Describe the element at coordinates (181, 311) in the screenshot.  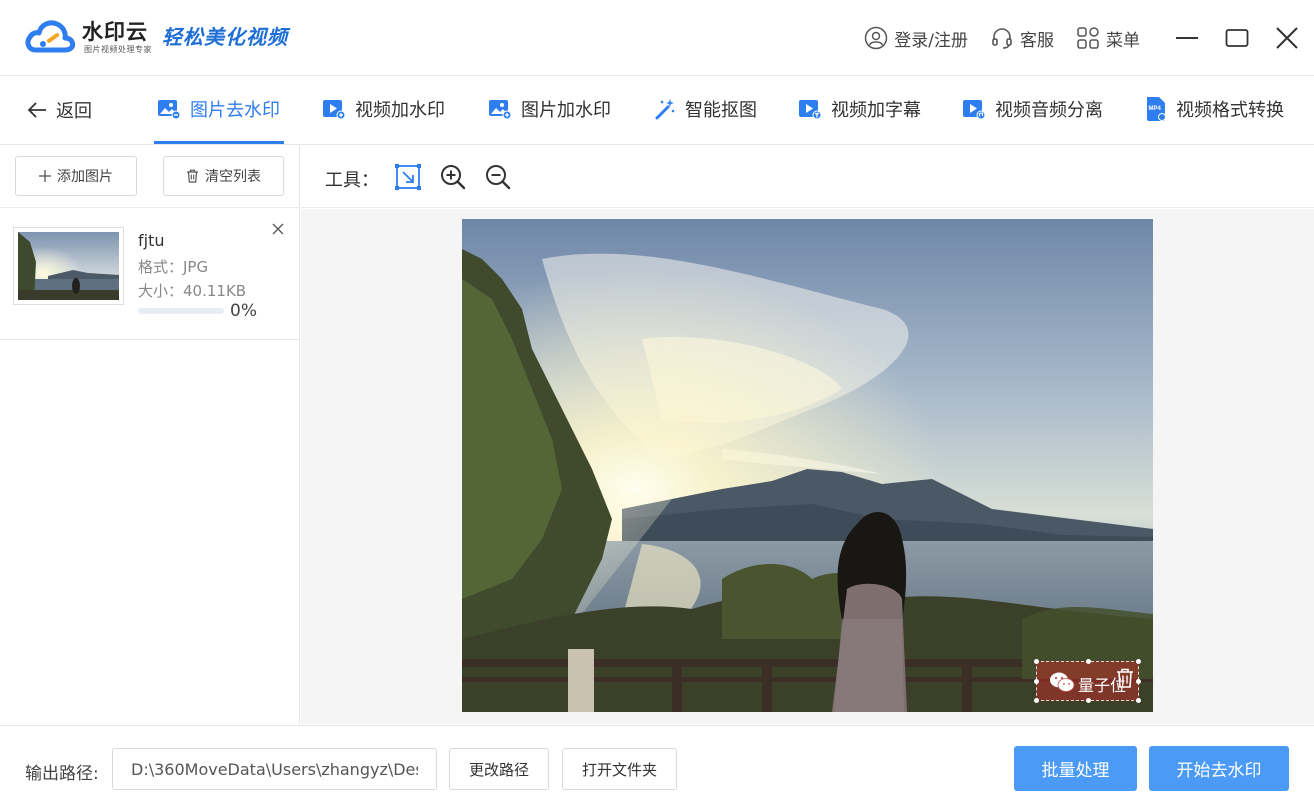
I see `file-progress-bar` at that location.